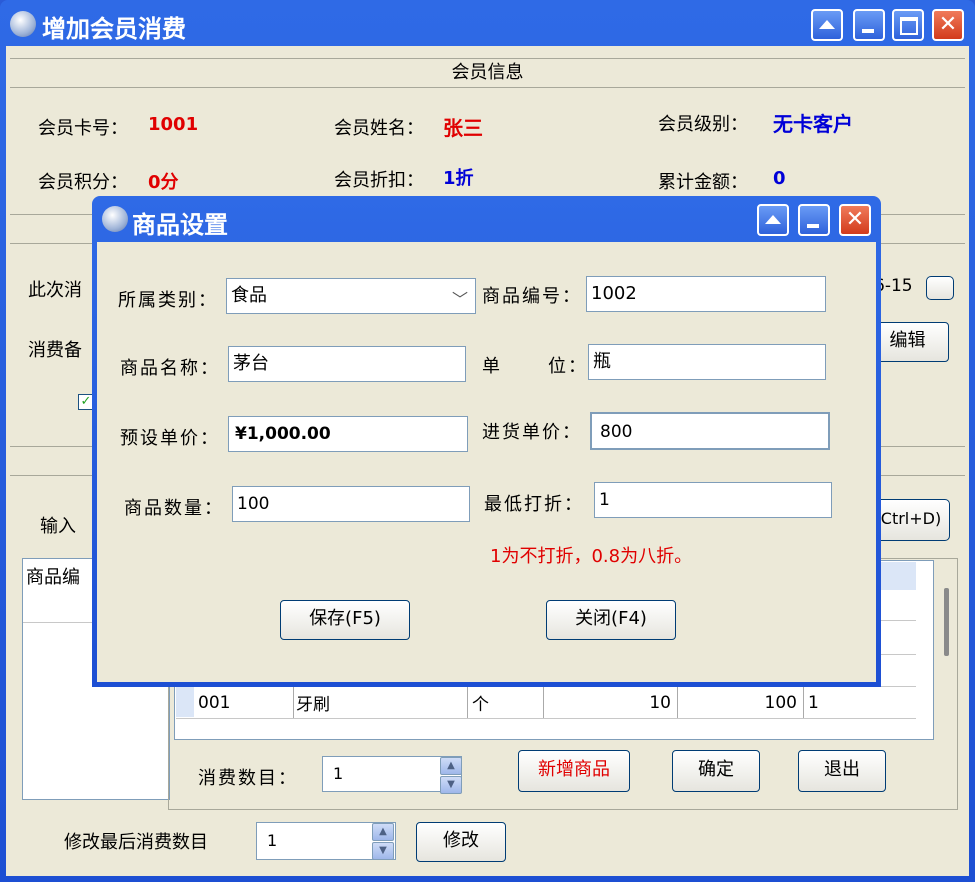 The height and width of the screenshot is (882, 975). I want to click on dialog-app-icon, so click(115, 219).